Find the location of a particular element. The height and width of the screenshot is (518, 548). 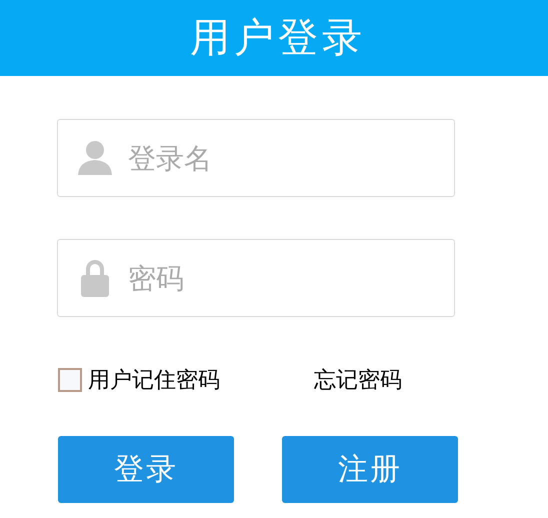

forgot-password-link: 忘记密码 is located at coordinates (358, 380).